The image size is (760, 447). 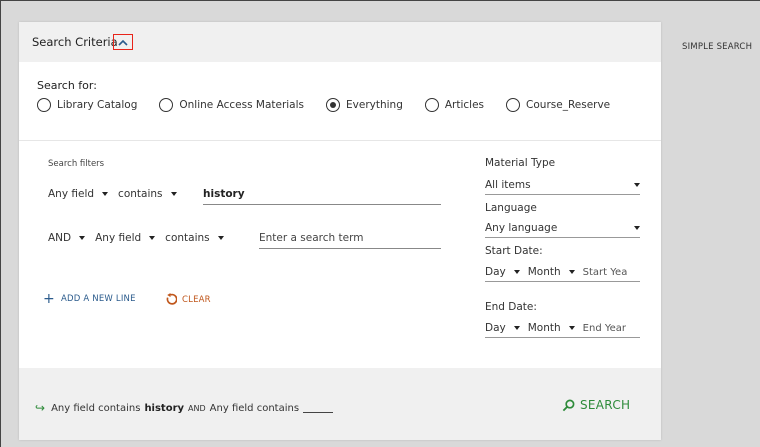 I want to click on end-day-select: Day, so click(x=502, y=328).